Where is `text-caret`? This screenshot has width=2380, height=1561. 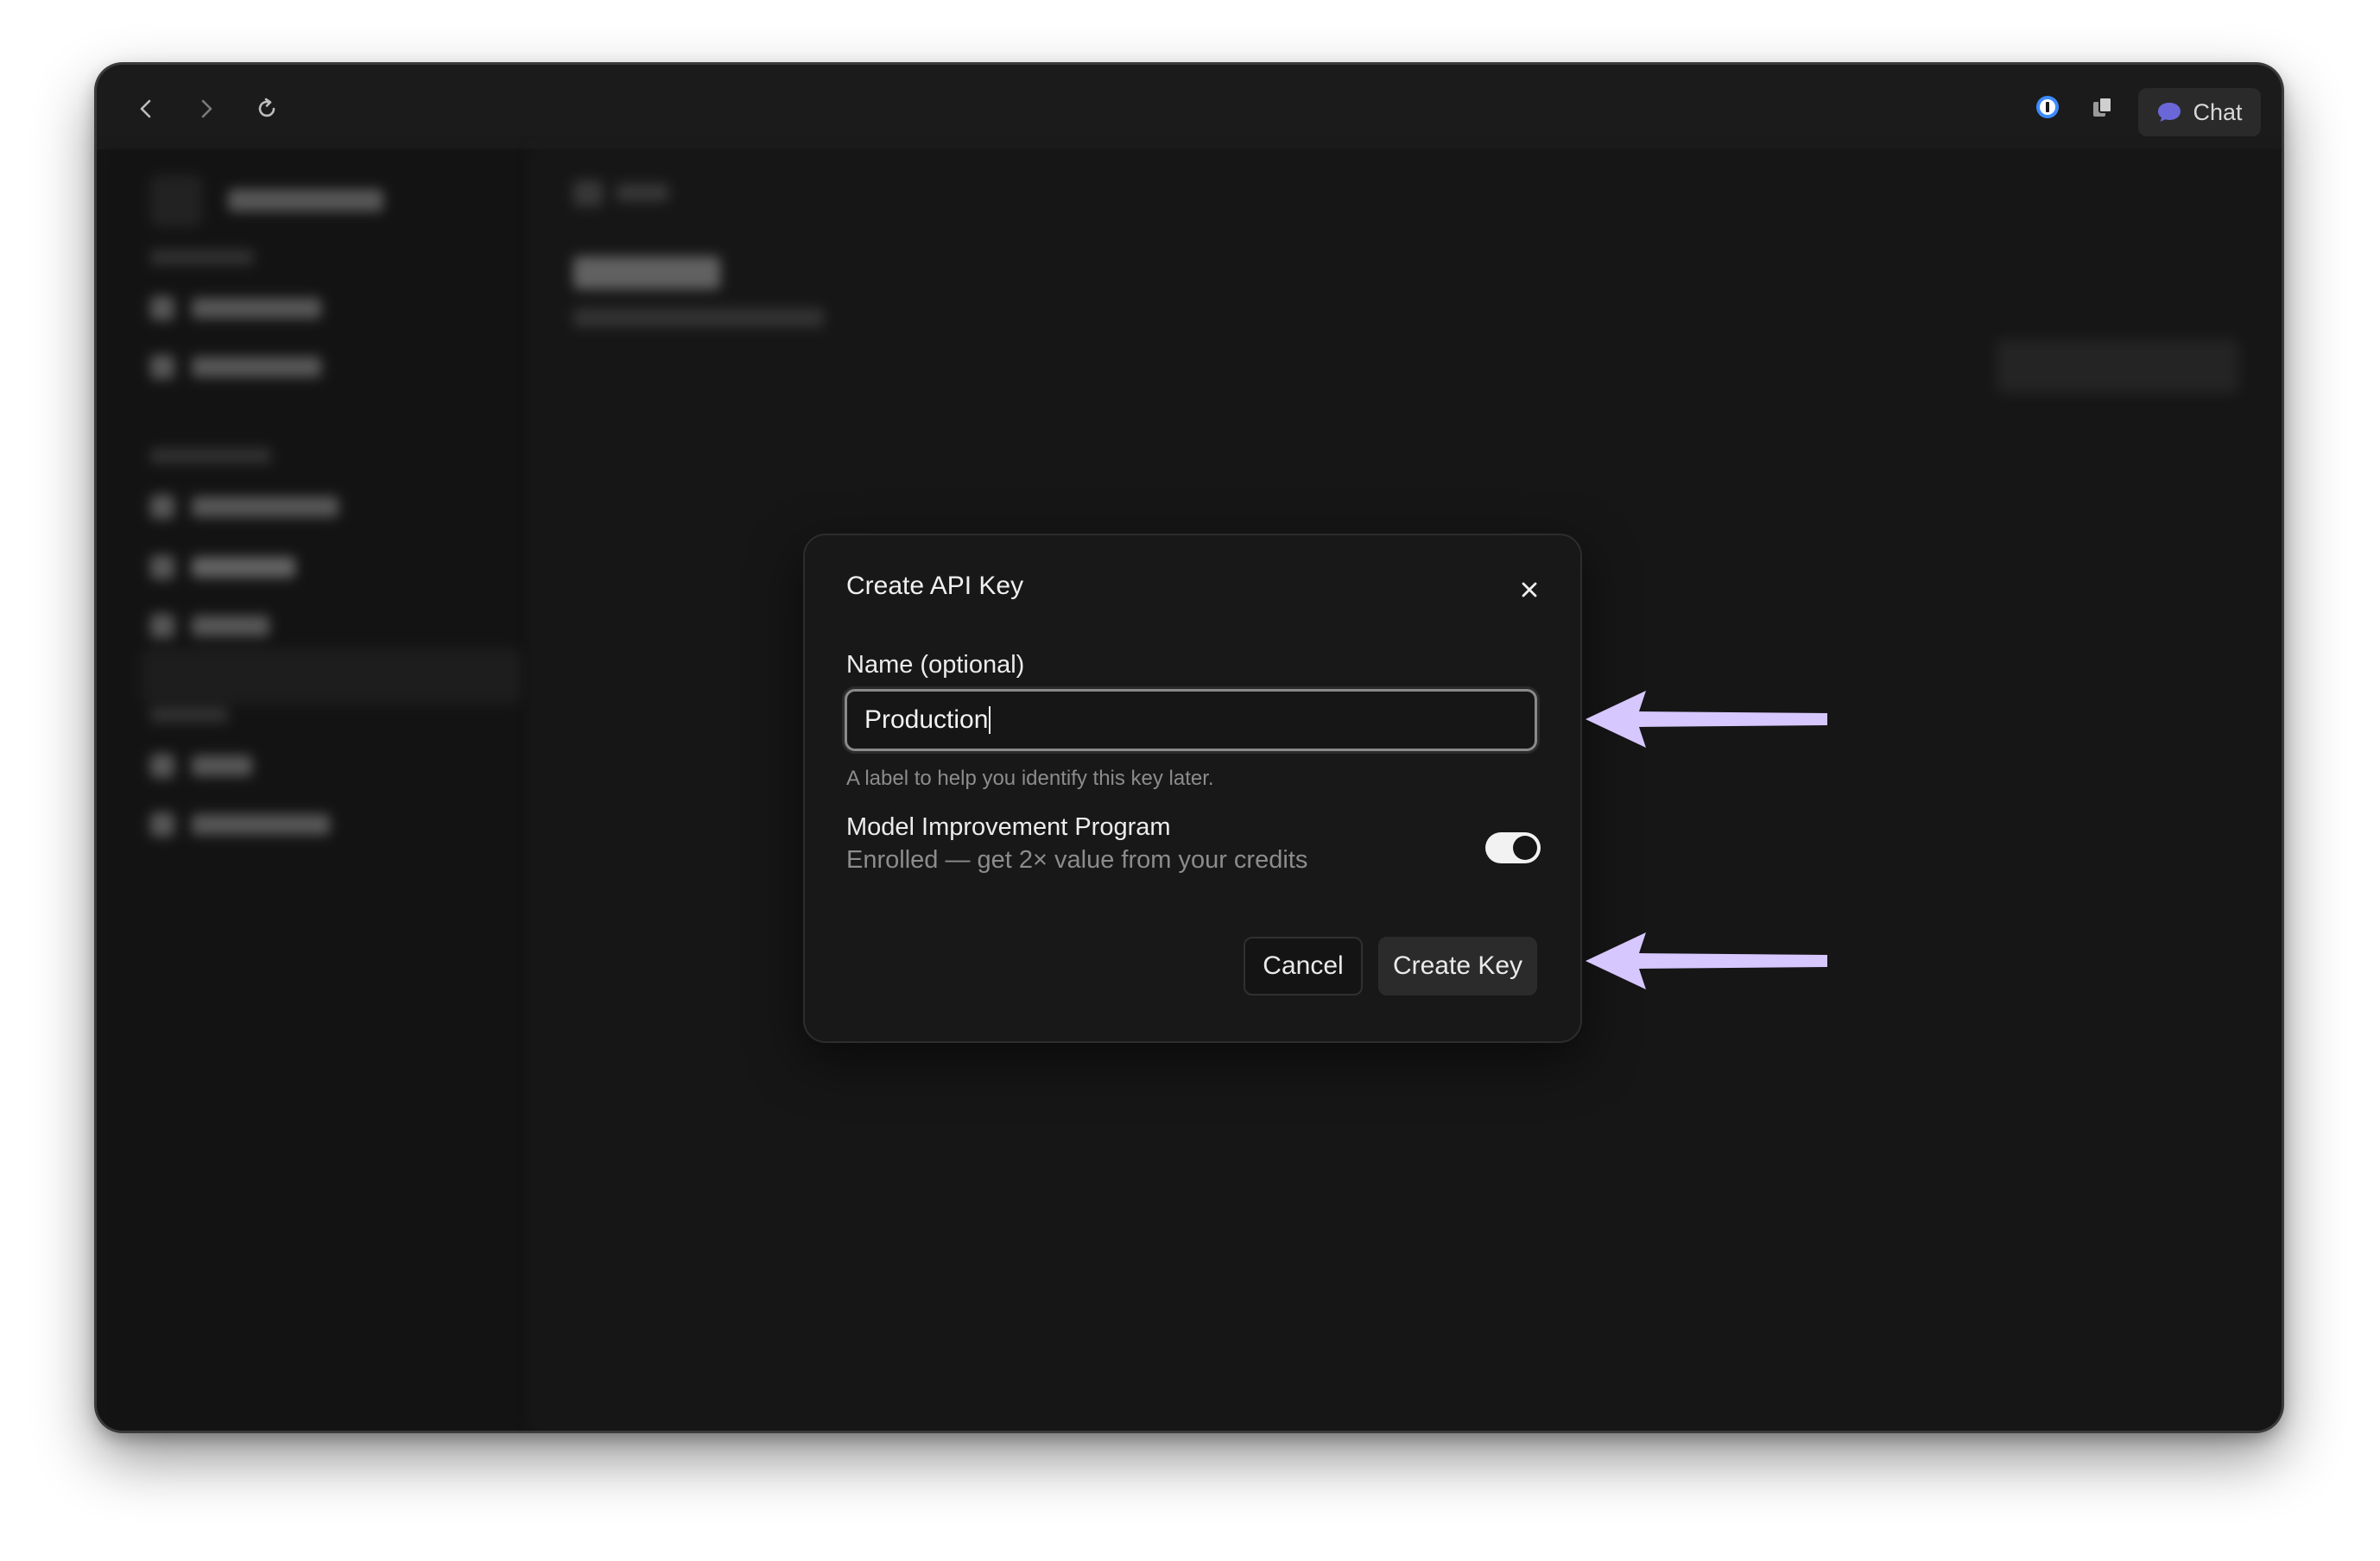
text-caret is located at coordinates (990, 720).